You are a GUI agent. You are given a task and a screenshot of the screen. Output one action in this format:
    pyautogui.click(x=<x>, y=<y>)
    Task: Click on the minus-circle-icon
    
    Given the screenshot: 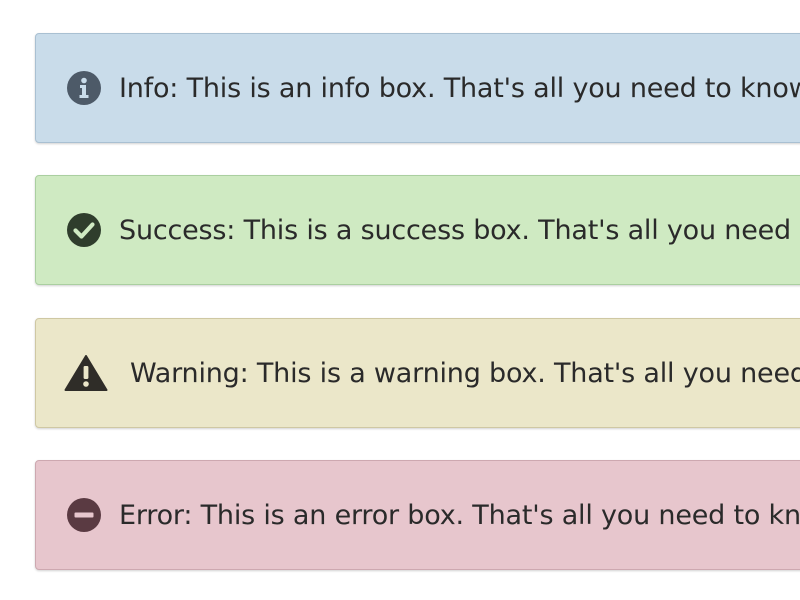 What is the action you would take?
    pyautogui.click(x=84, y=515)
    